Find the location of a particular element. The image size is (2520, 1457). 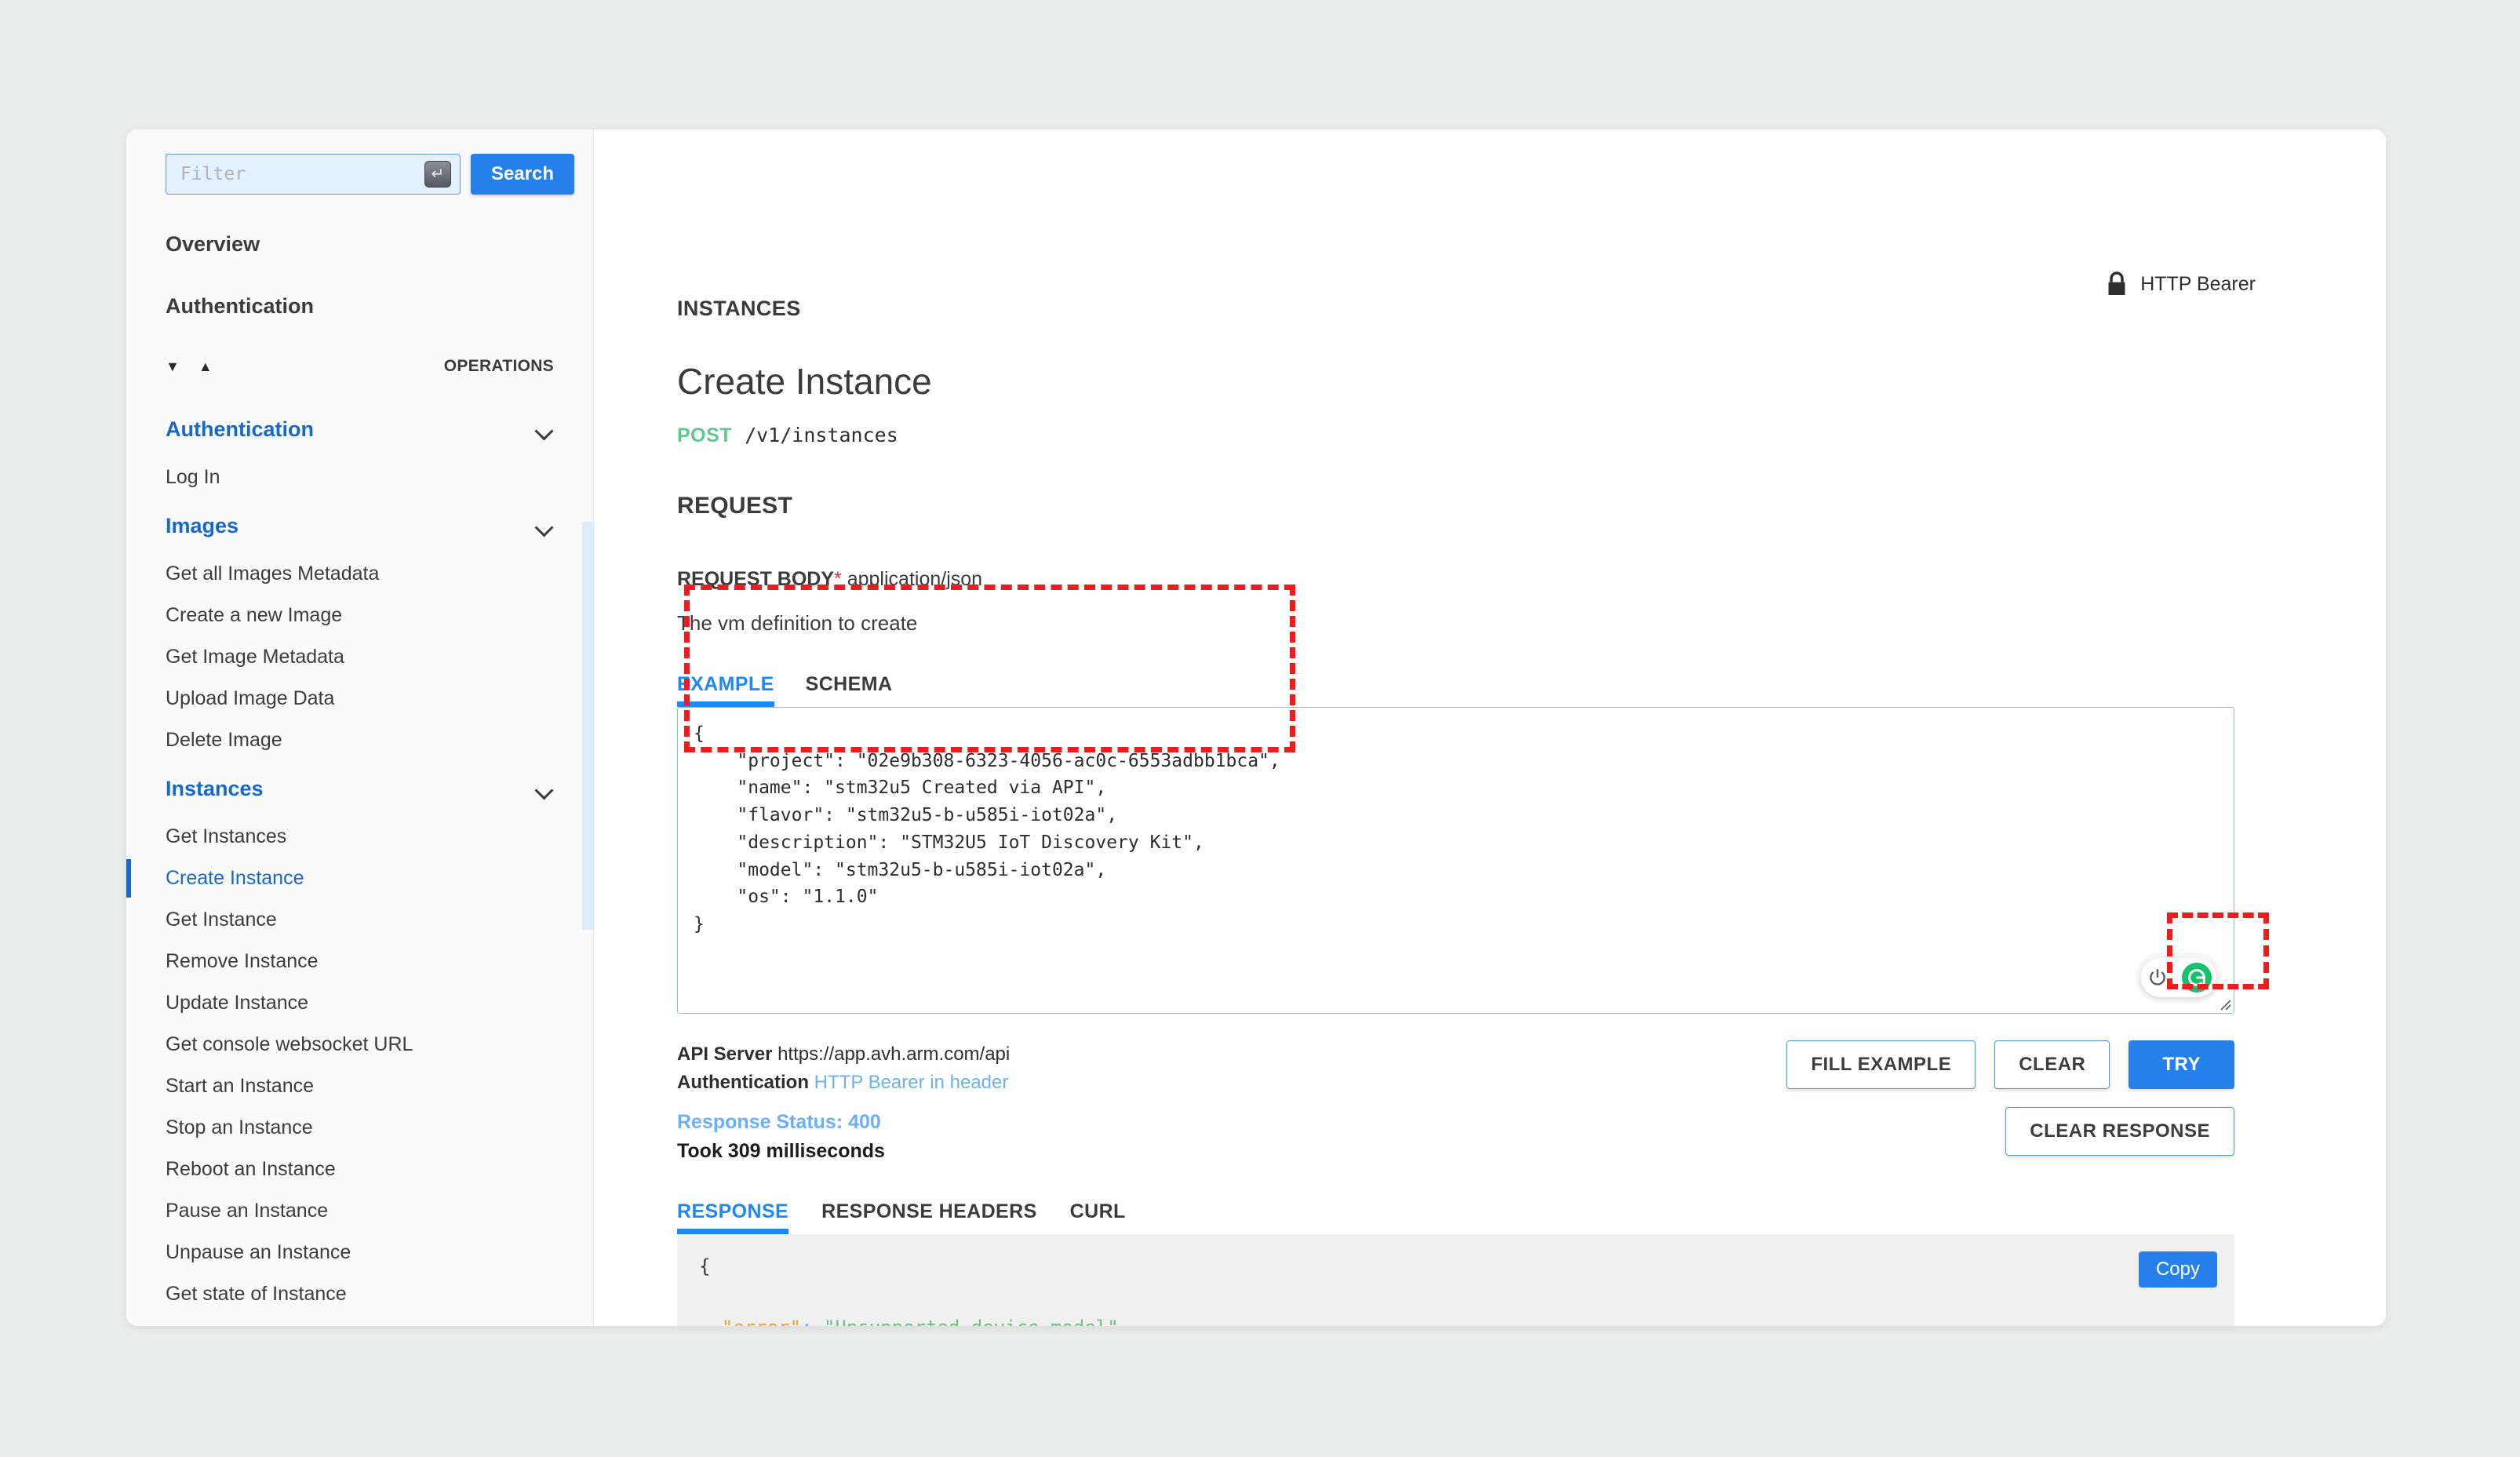

api-server-line: API Server https://app.avh.arm.com/api is located at coordinates (843, 1054).